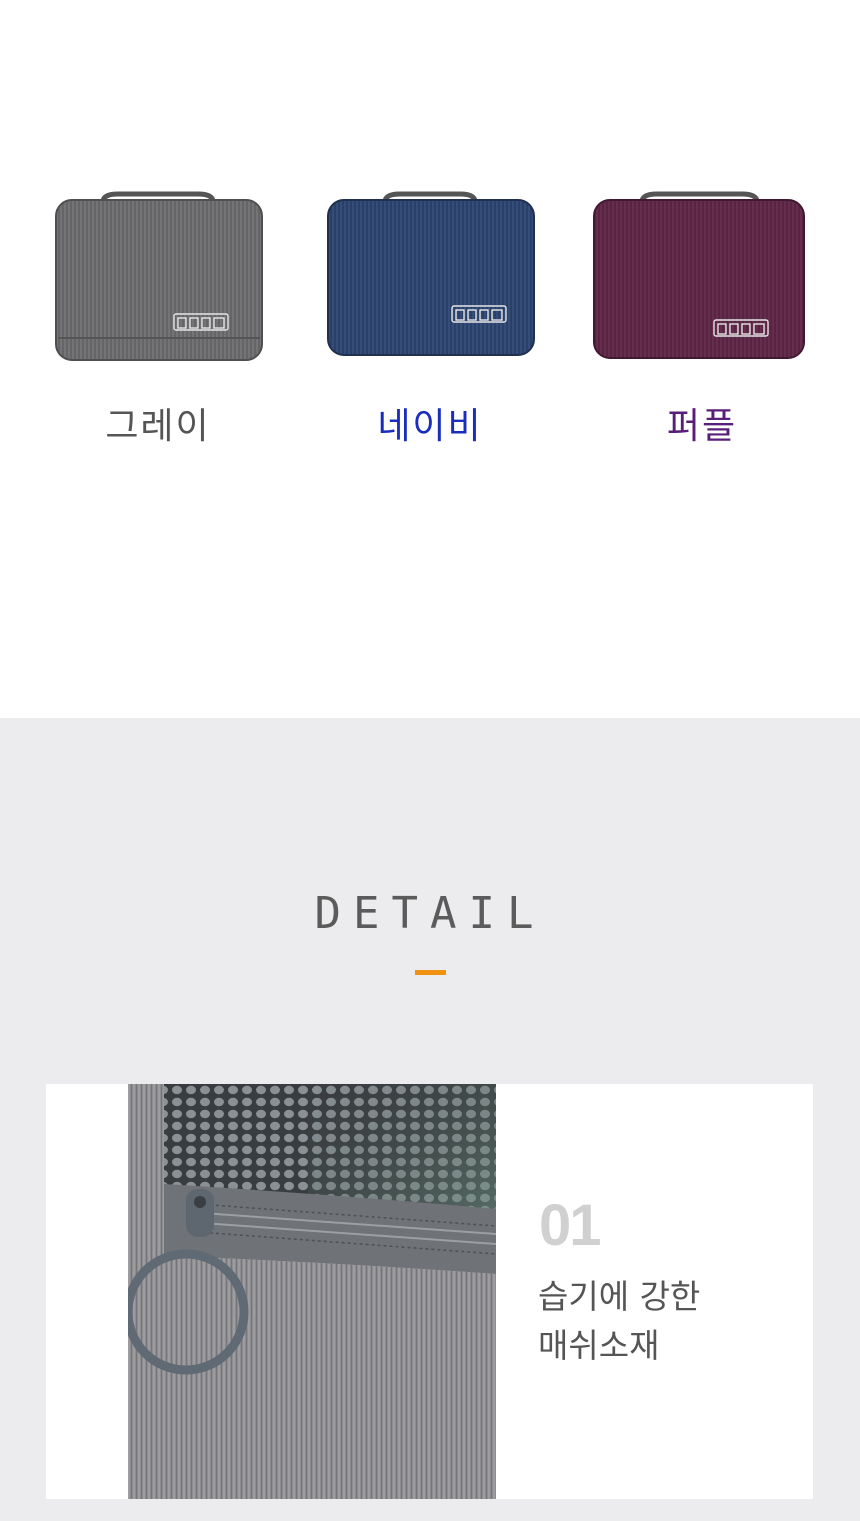 The width and height of the screenshot is (860, 1521). I want to click on color-option-purple: 퍼플, so click(702, 317).